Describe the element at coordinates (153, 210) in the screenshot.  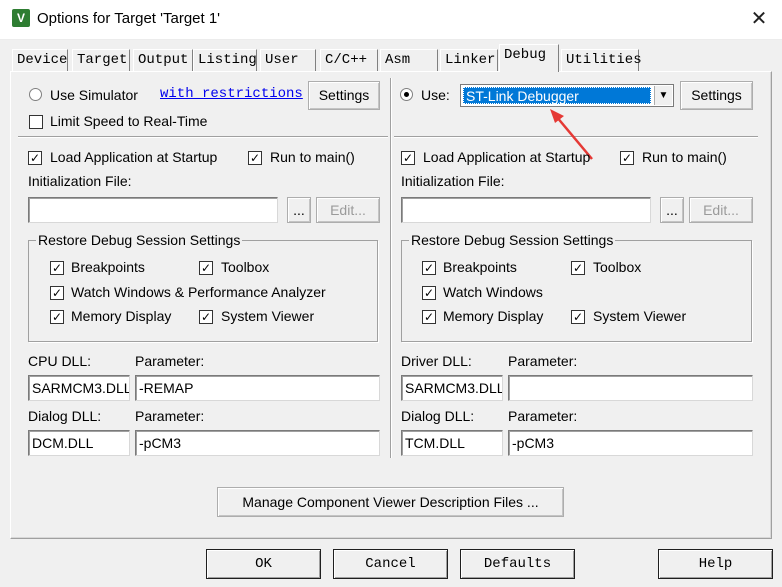
I see `sim-init-file-input` at that location.